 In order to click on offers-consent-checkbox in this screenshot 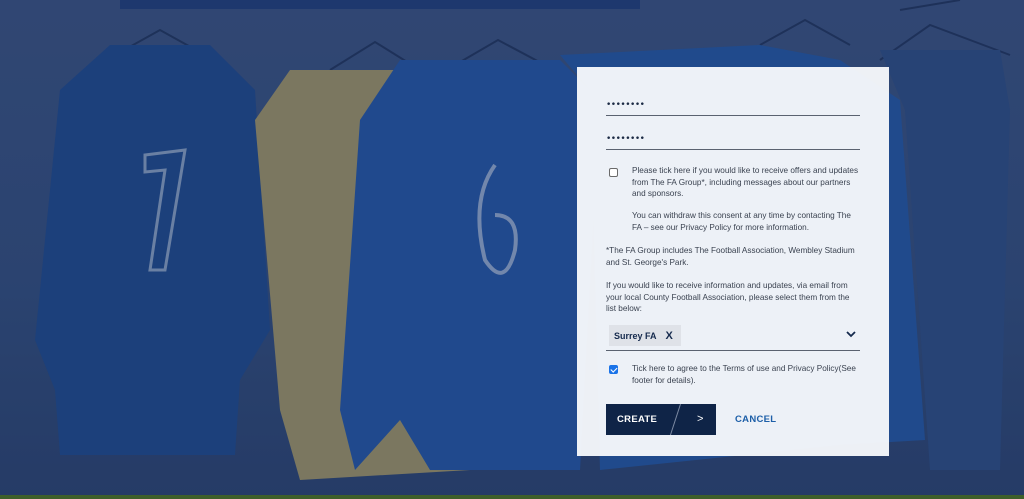, I will do `click(613, 172)`.